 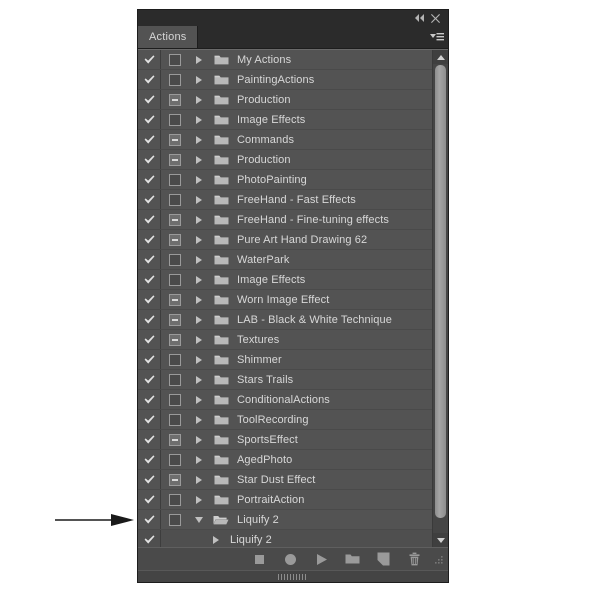 What do you see at coordinates (285, 80) in the screenshot?
I see `action-set-row: PaintingActions` at bounding box center [285, 80].